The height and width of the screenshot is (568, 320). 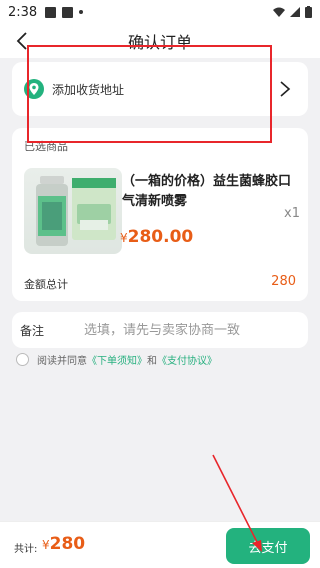 I want to click on footer-currency-symbol: ¥, so click(x=46, y=545).